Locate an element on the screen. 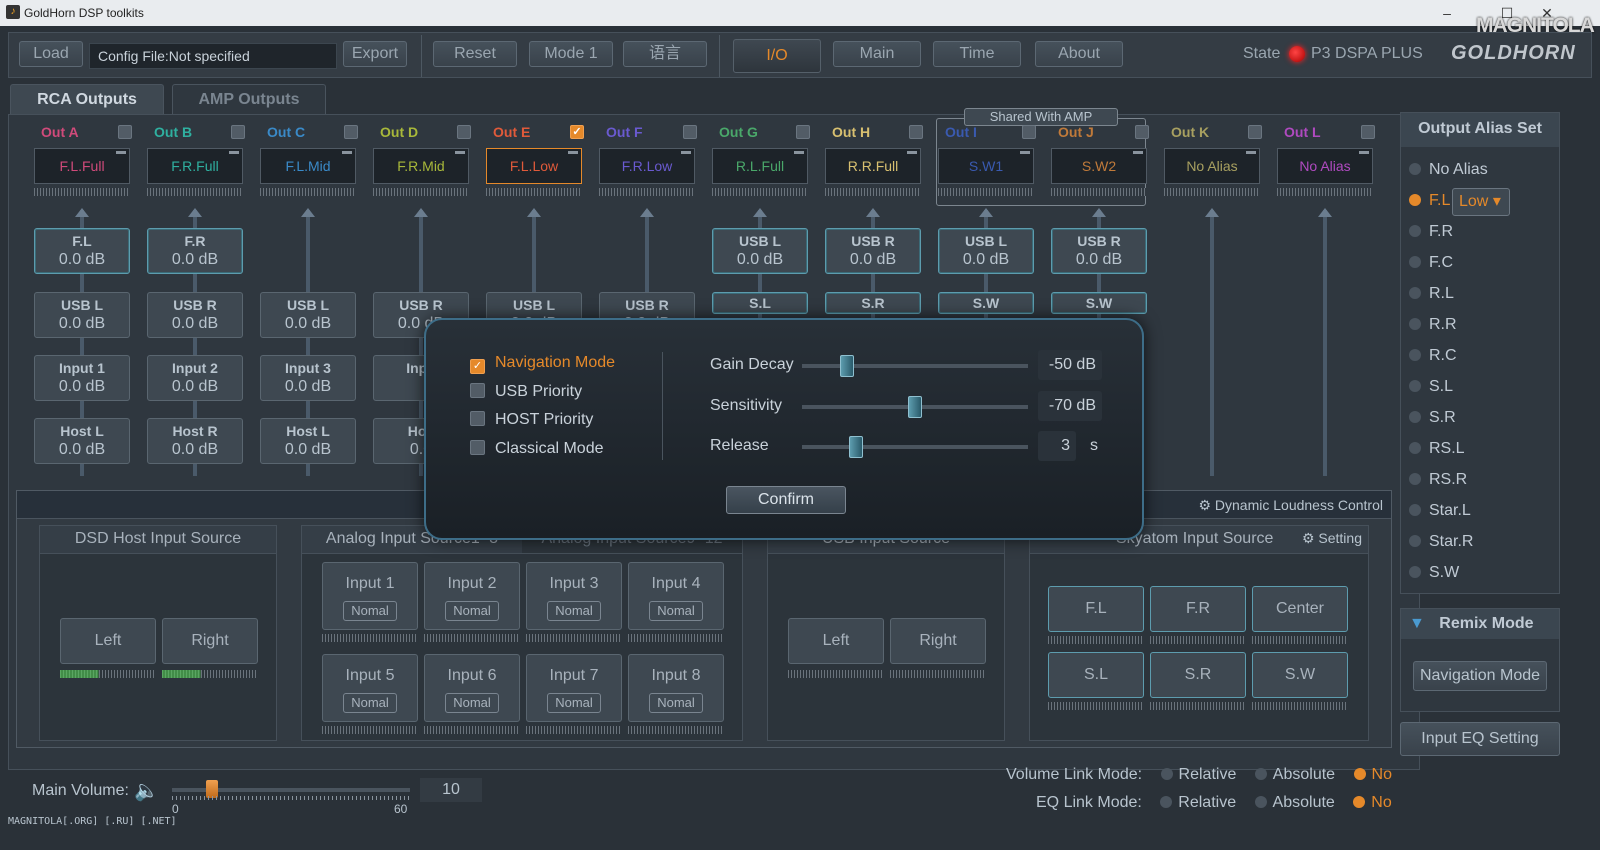  source-box: Input 3 0.0 dB is located at coordinates (308, 378).